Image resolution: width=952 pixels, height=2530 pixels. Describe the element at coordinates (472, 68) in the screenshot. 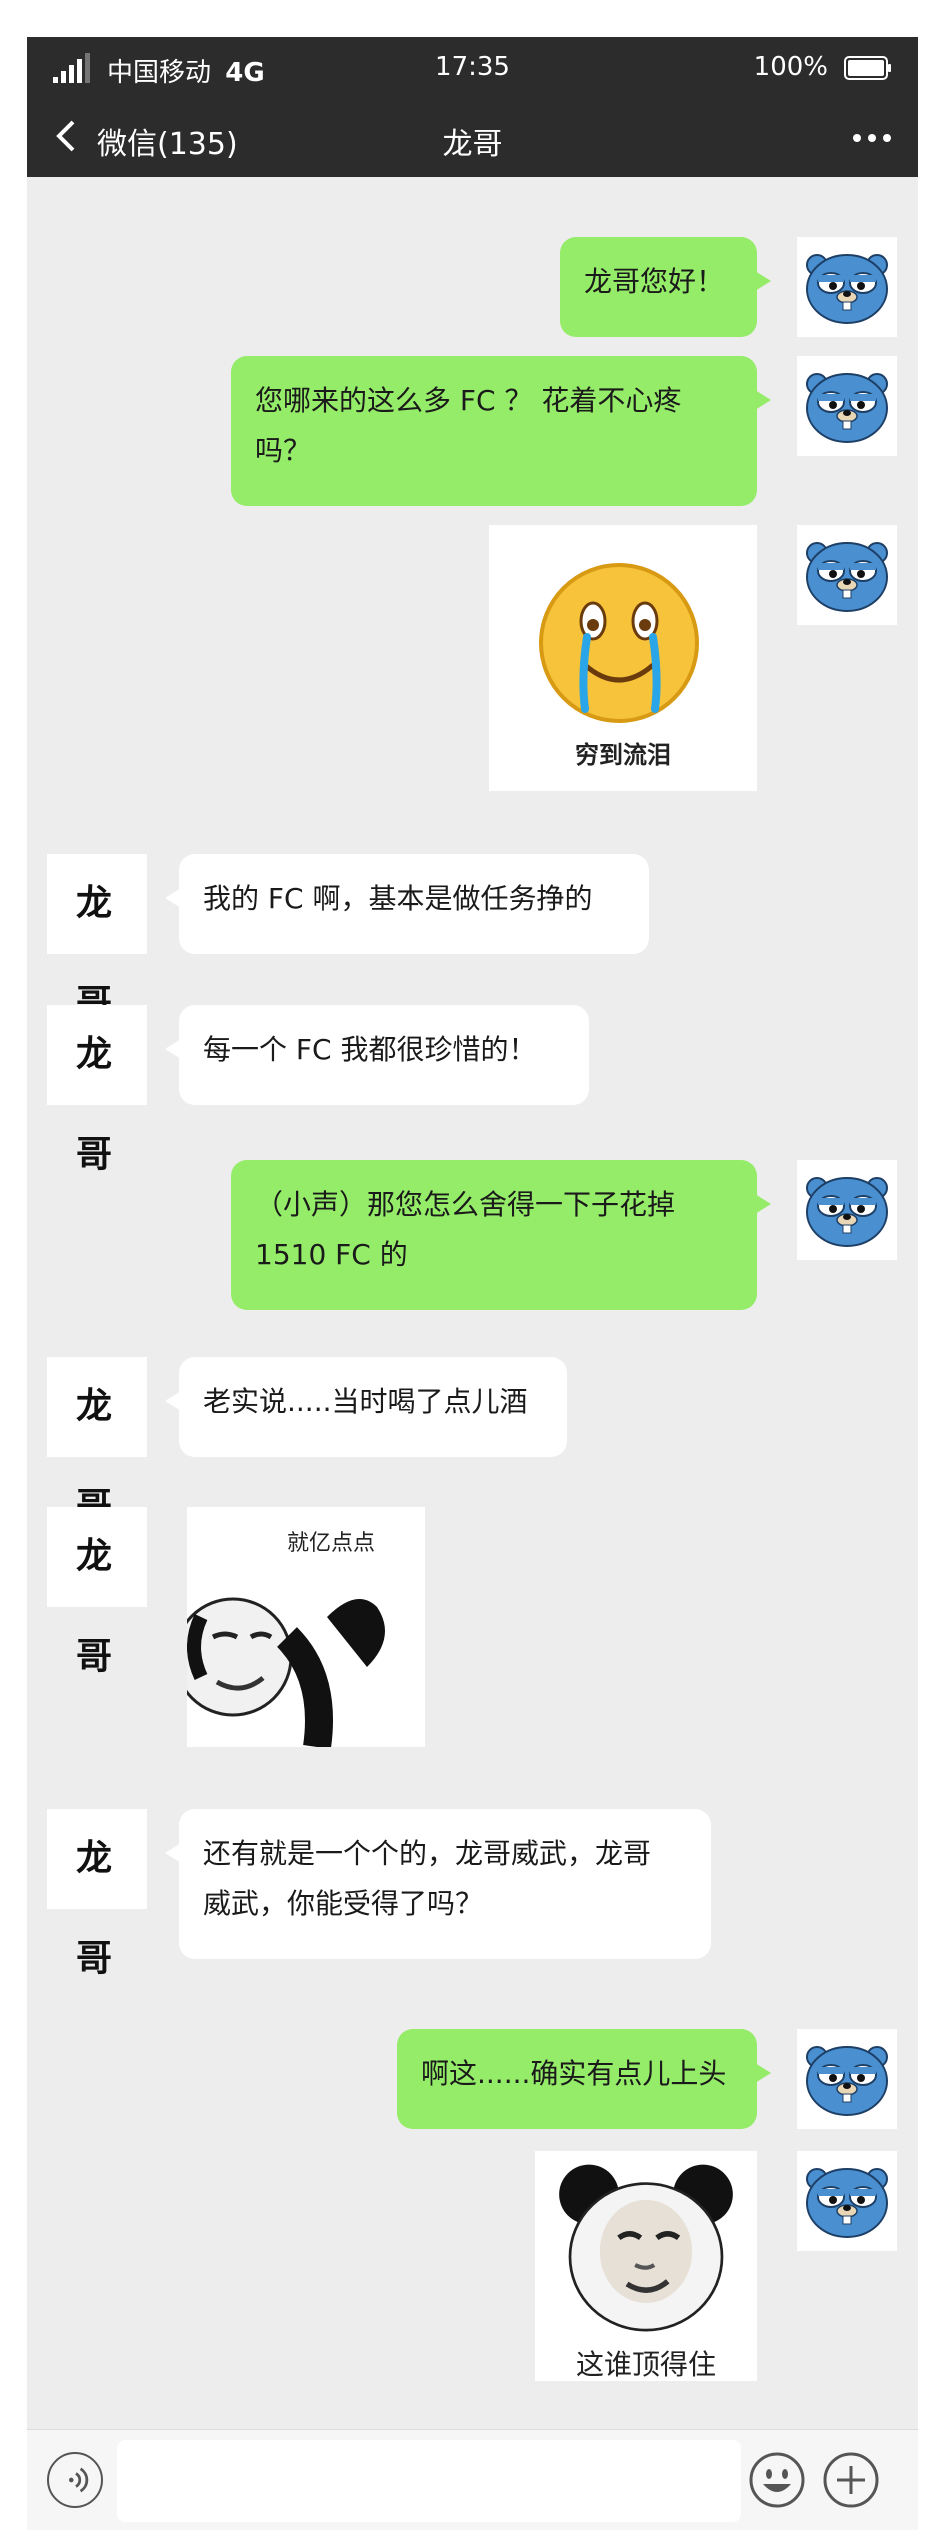

I see `status-bar: 中国移动 4G 17:35 100%` at that location.